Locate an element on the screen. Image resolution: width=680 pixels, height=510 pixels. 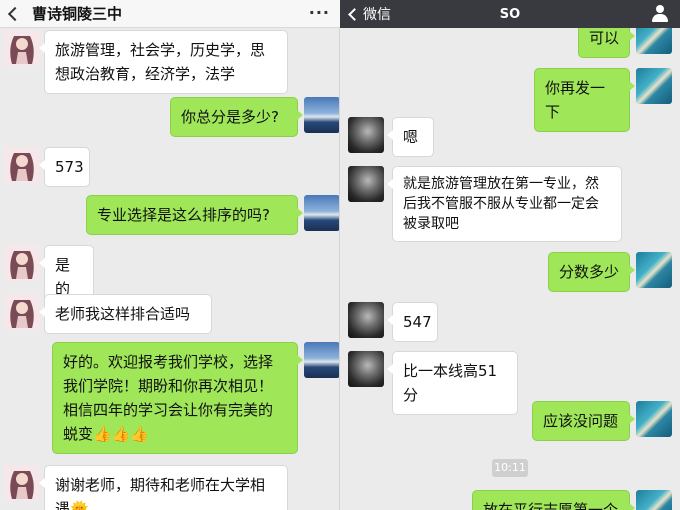
message-bubble-outgoing: 应该没问题 is located at coordinates (583, 421).